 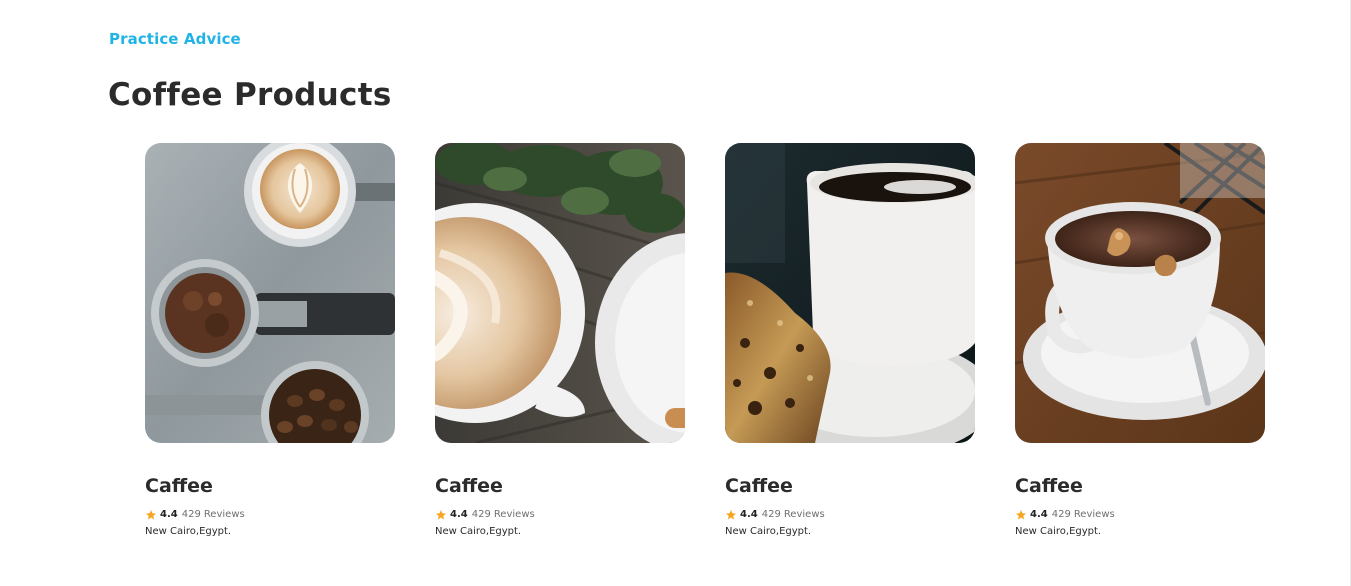 What do you see at coordinates (175, 39) in the screenshot?
I see `section-eyebrow-link: Practice Advice` at bounding box center [175, 39].